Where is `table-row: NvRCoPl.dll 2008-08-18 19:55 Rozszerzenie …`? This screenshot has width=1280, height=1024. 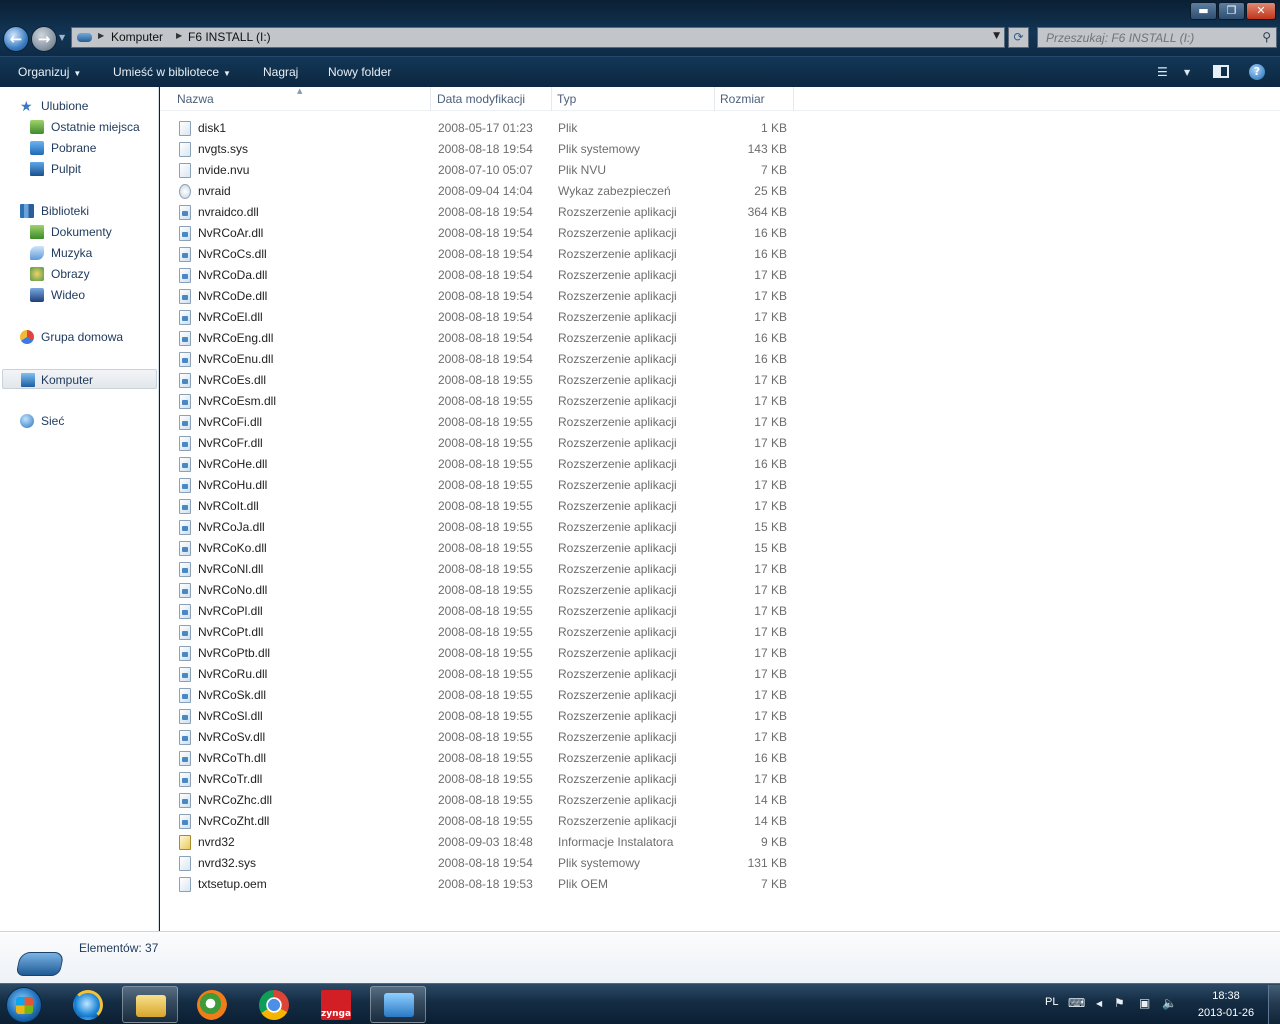
table-row: NvRCoPl.dll 2008-08-18 19:55 Rozszerzenie … is located at coordinates (486, 611).